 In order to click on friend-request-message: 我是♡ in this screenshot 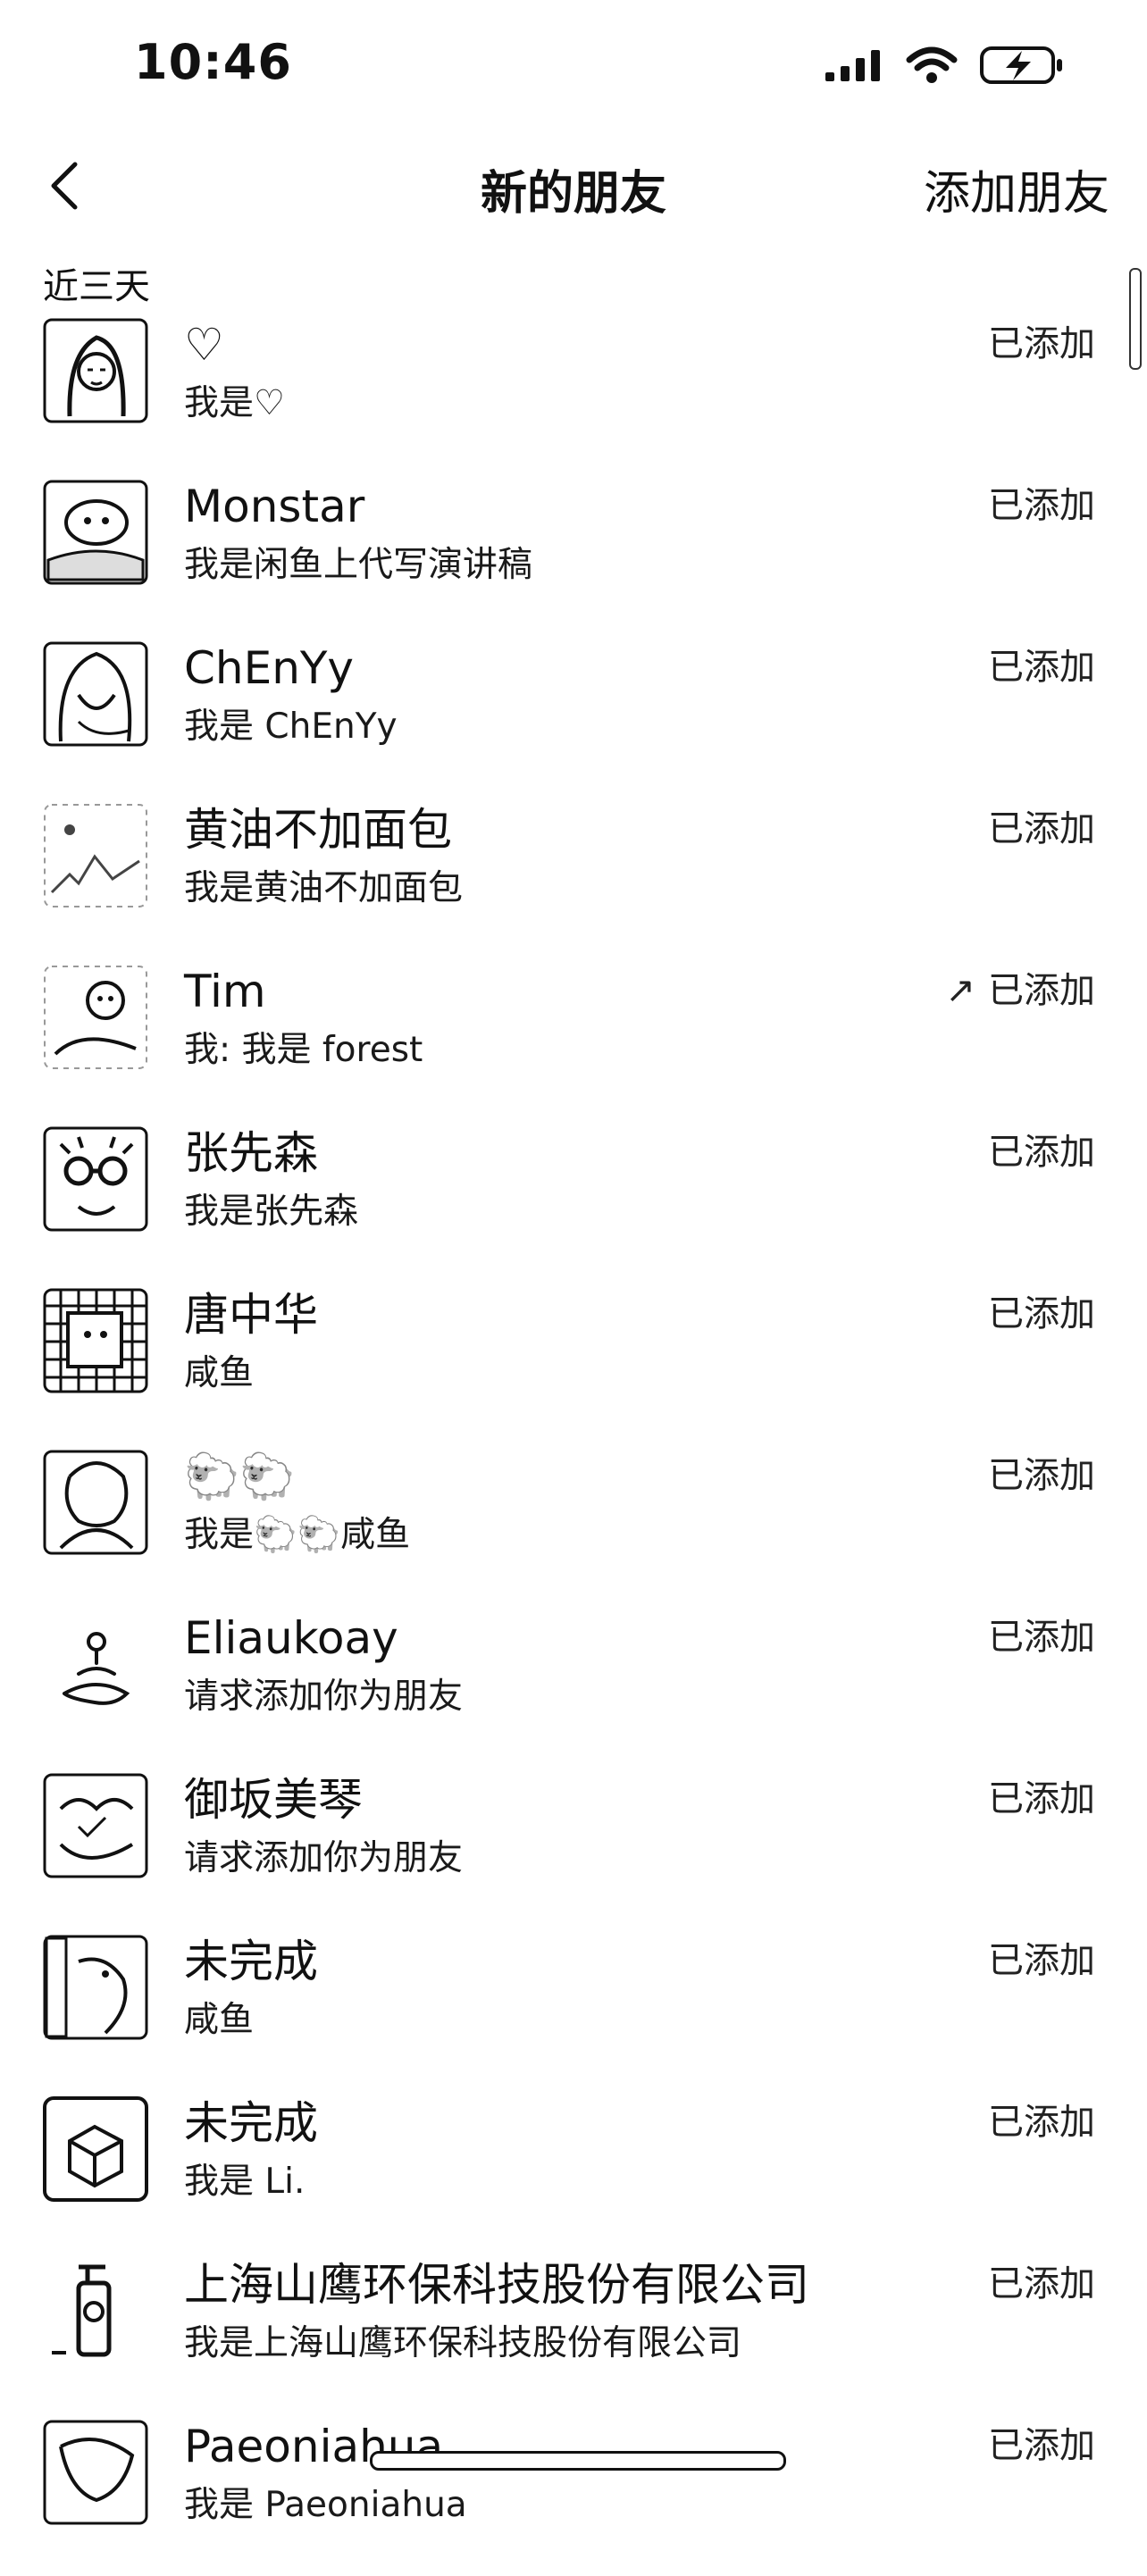, I will do `click(235, 403)`.